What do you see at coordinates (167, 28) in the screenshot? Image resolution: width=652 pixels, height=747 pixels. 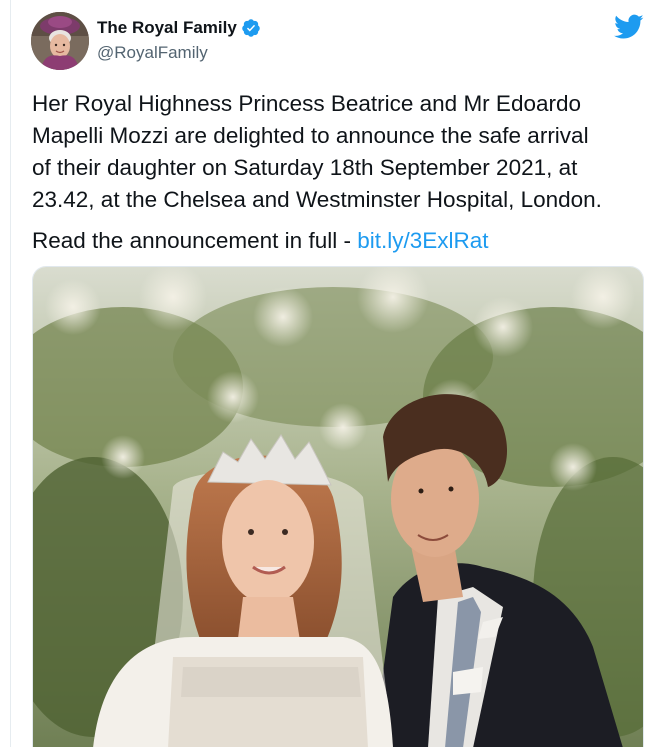 I see `display-name: The Royal Family` at bounding box center [167, 28].